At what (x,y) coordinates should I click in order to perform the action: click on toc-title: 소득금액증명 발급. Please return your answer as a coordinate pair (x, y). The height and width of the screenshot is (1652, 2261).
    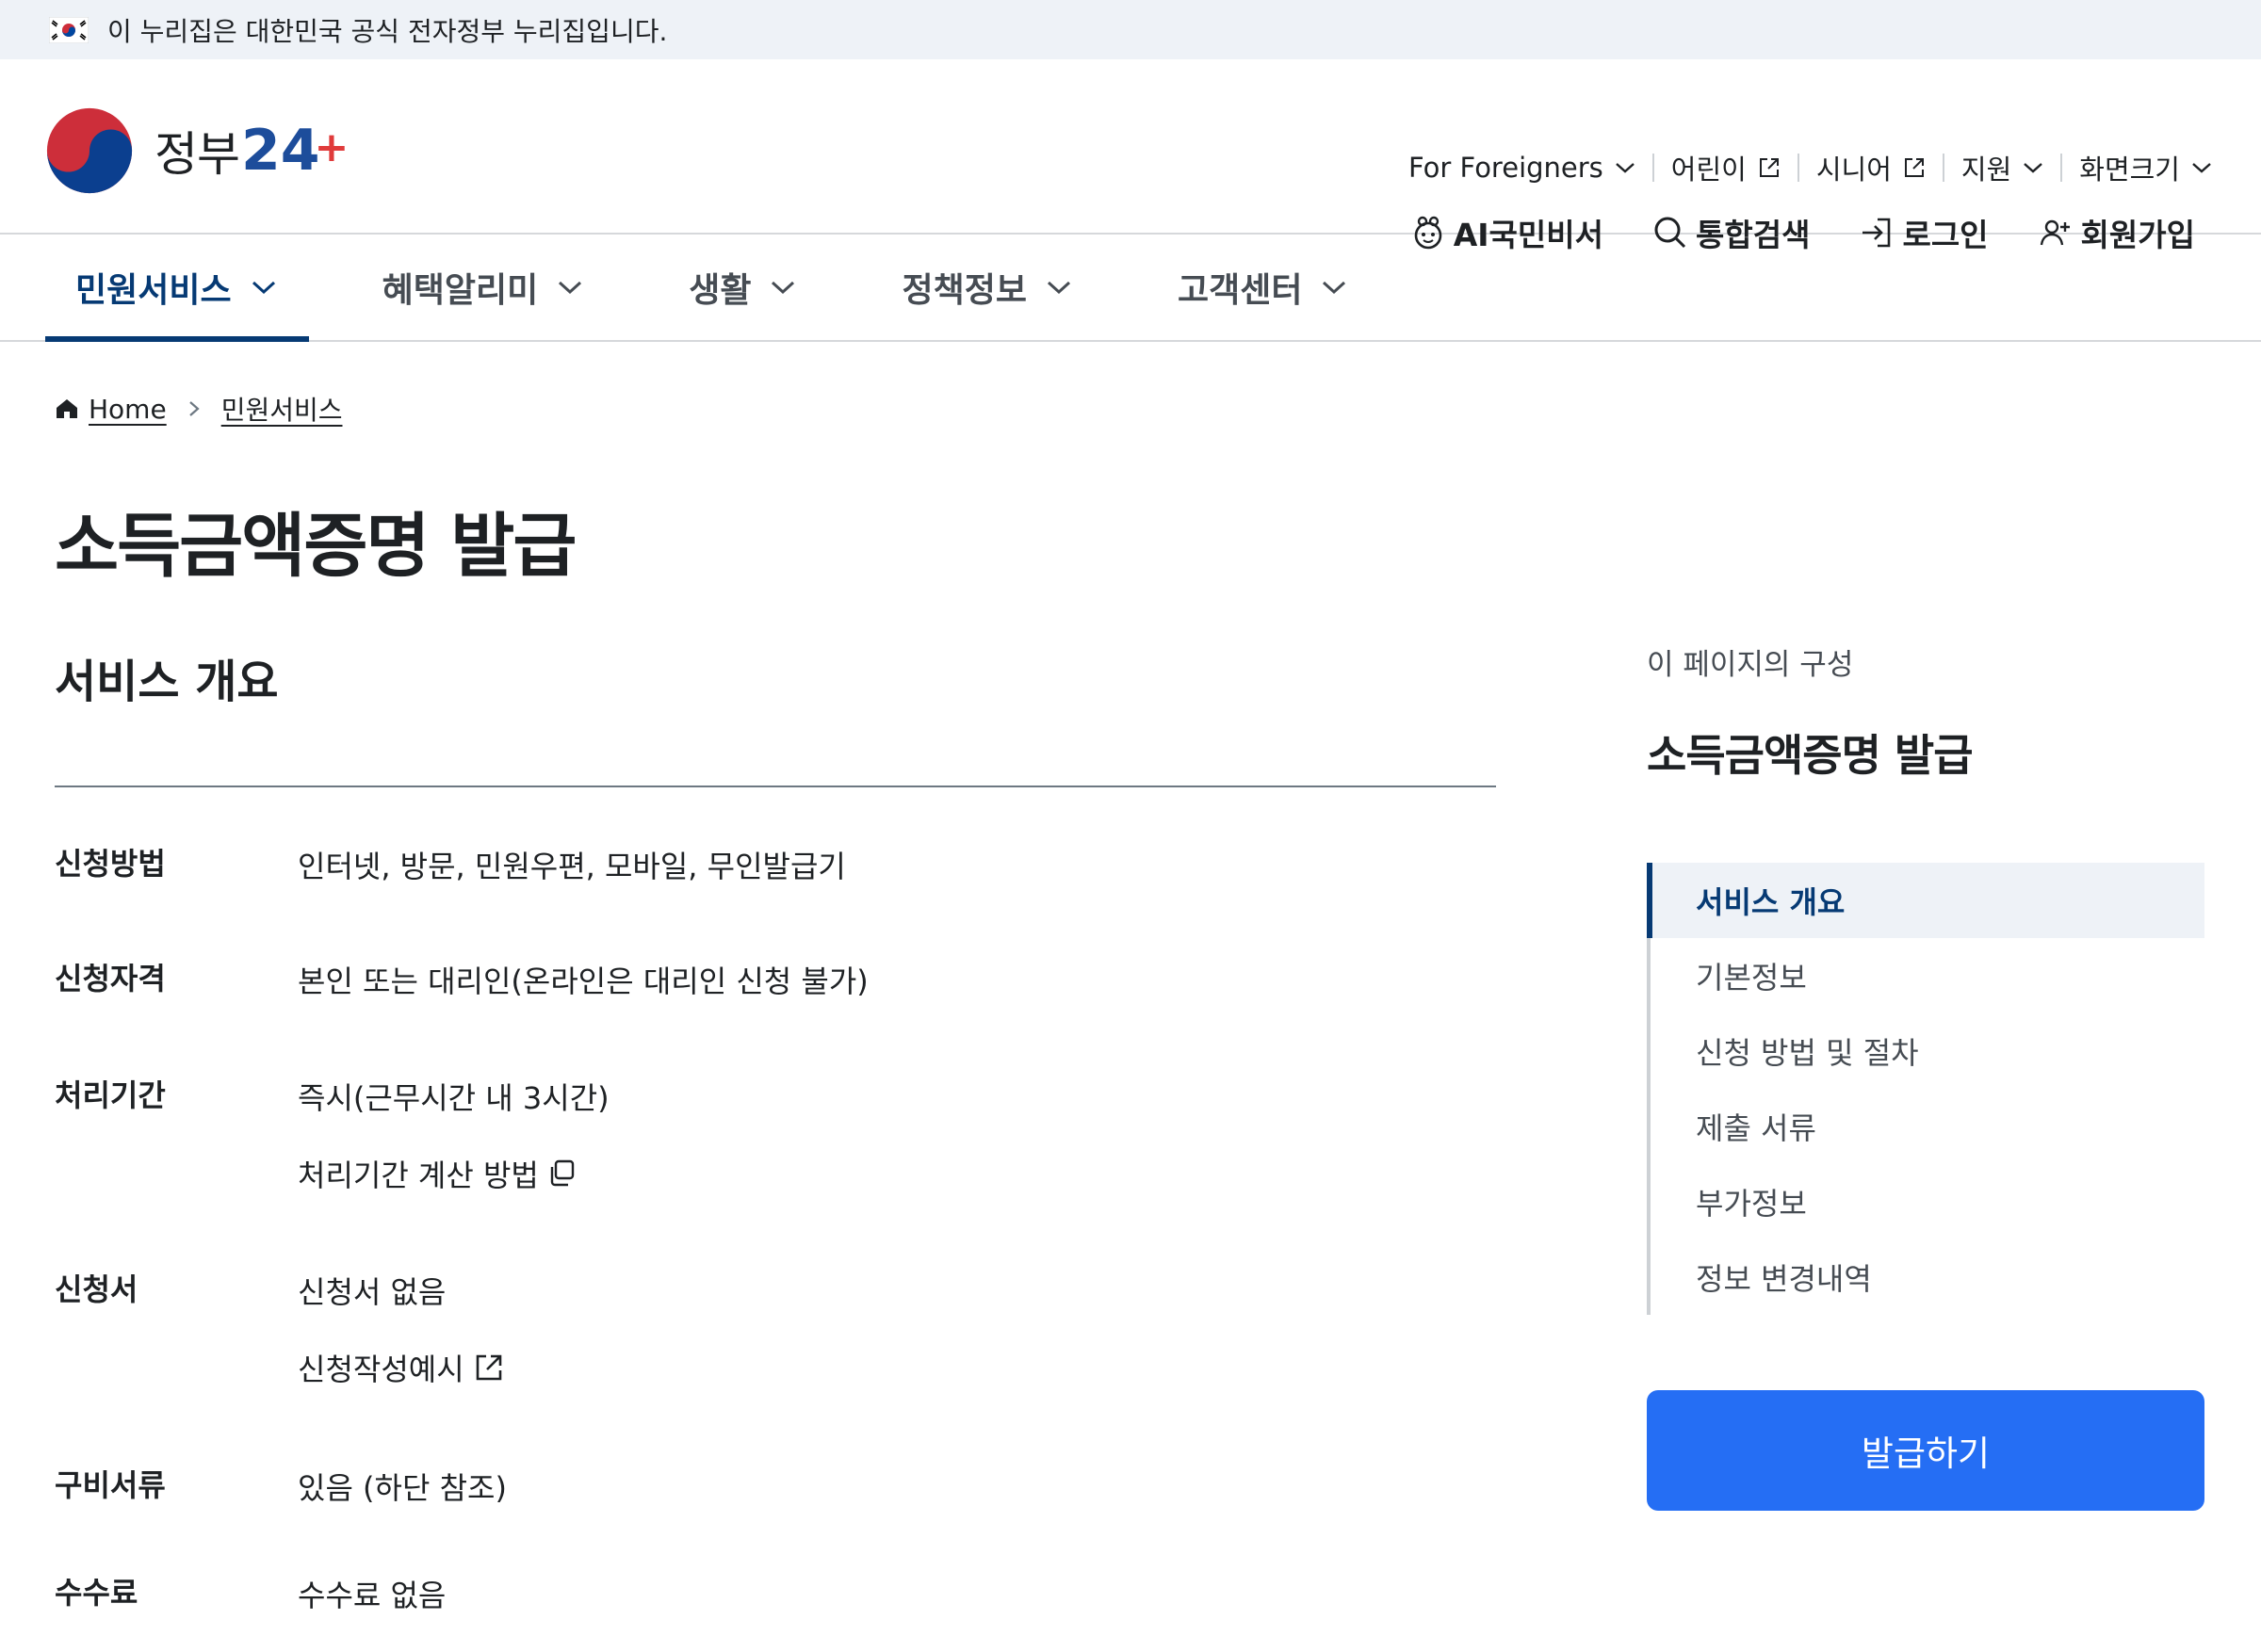
    Looking at the image, I should click on (1810, 755).